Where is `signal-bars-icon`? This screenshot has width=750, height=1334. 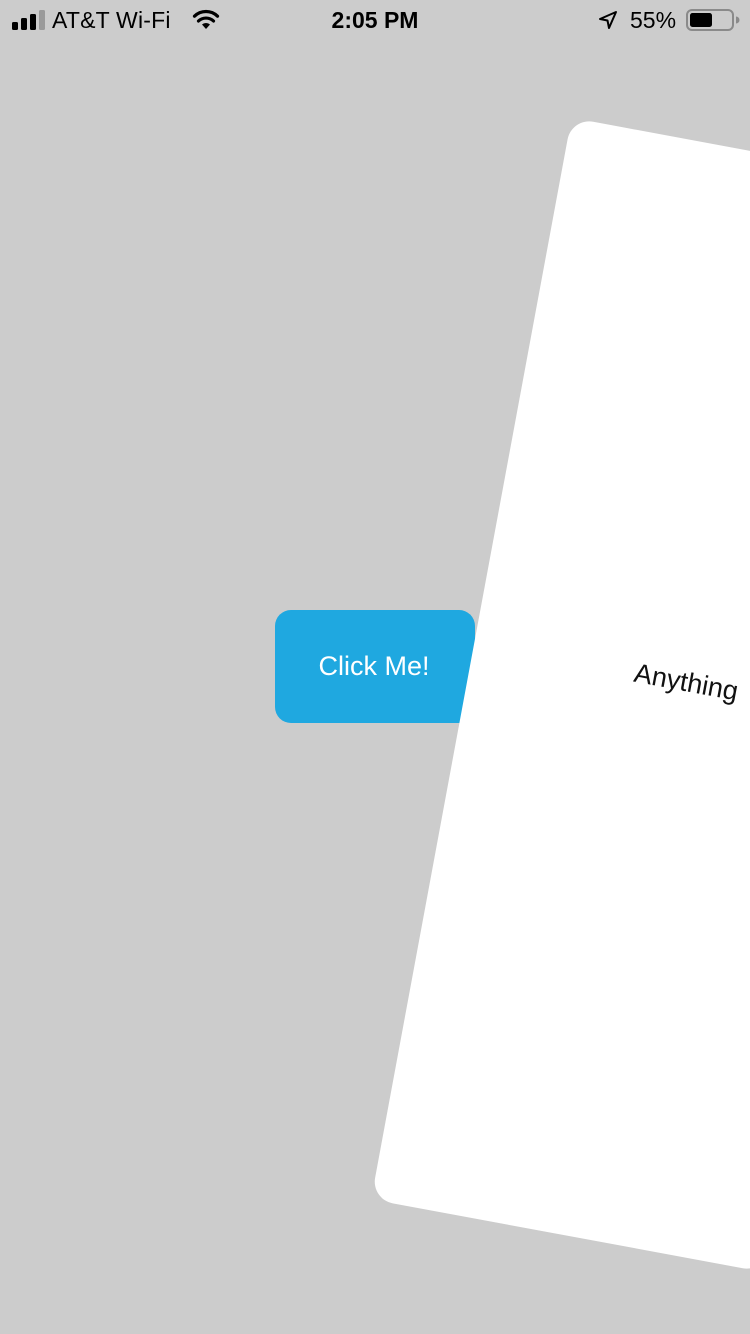 signal-bars-icon is located at coordinates (28, 20).